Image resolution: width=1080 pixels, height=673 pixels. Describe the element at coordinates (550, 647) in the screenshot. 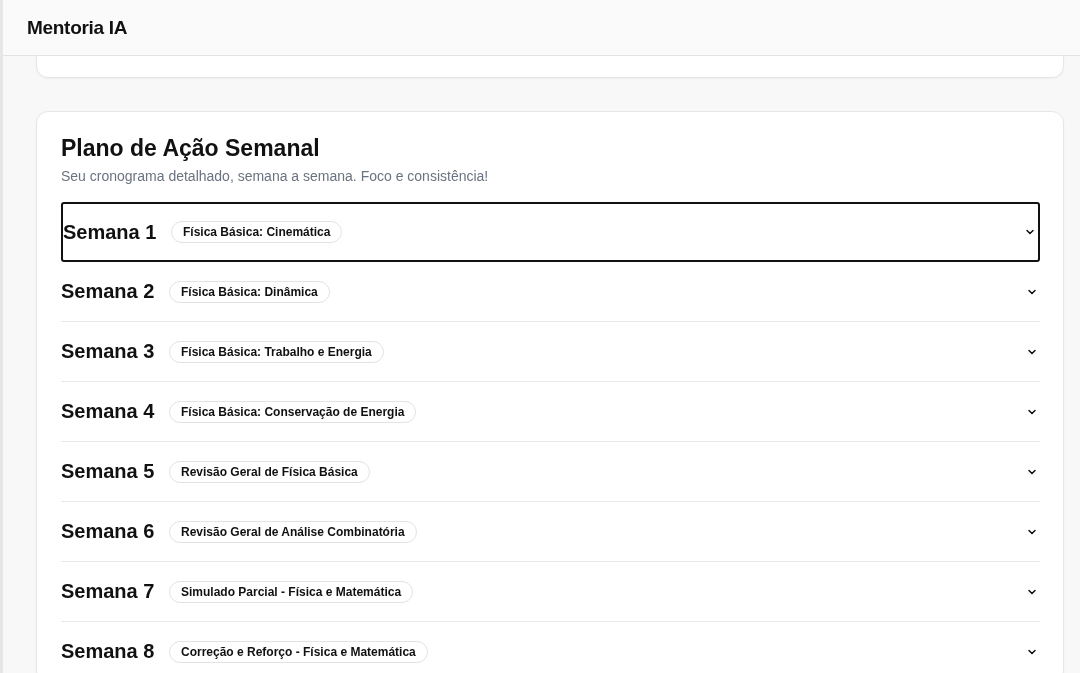

I see `week-accordion-item: Semana 8 Correção e Reforço - Física e Matemática` at that location.